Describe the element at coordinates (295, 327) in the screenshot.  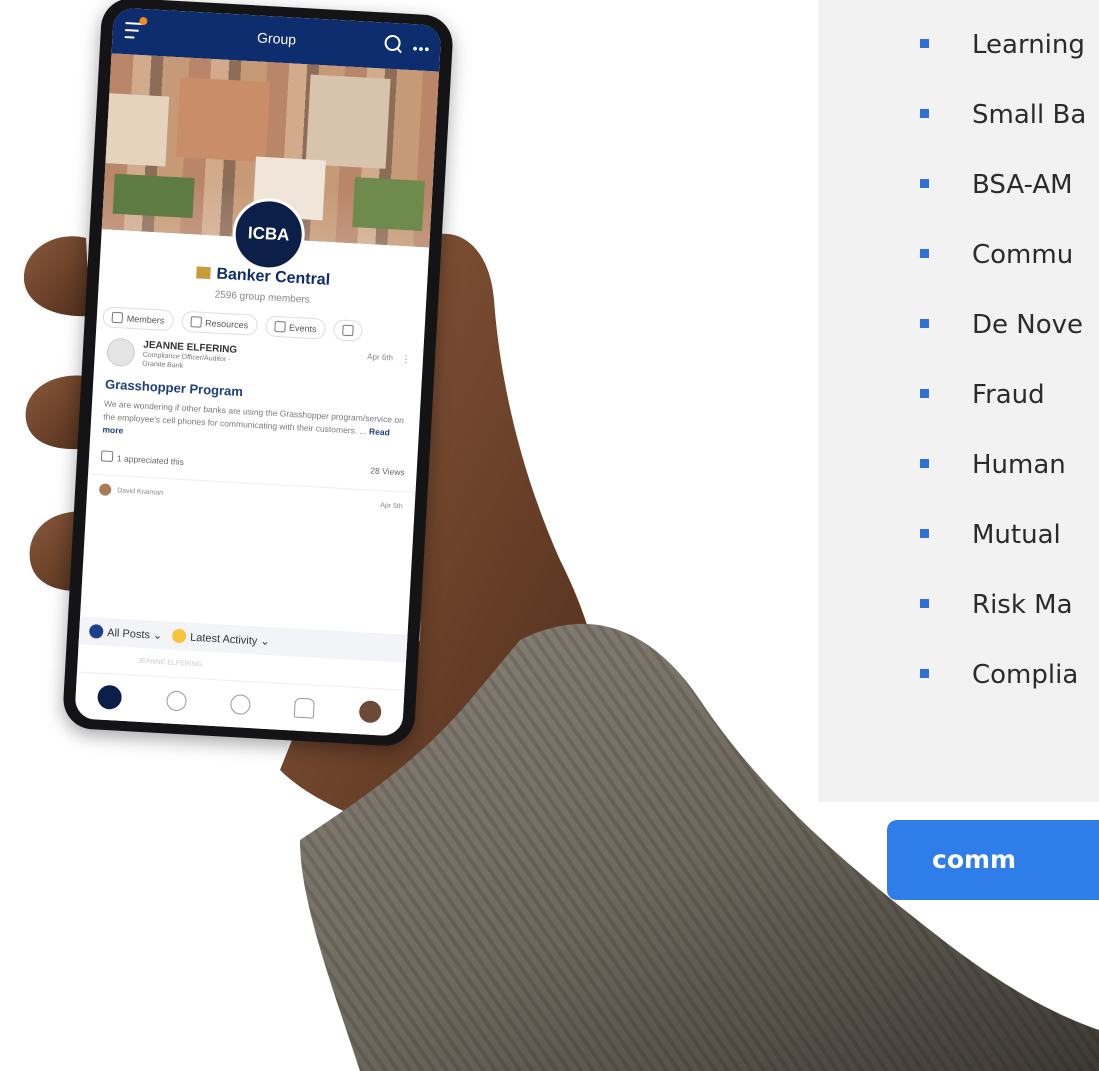
I see `tab-events: Events` at that location.